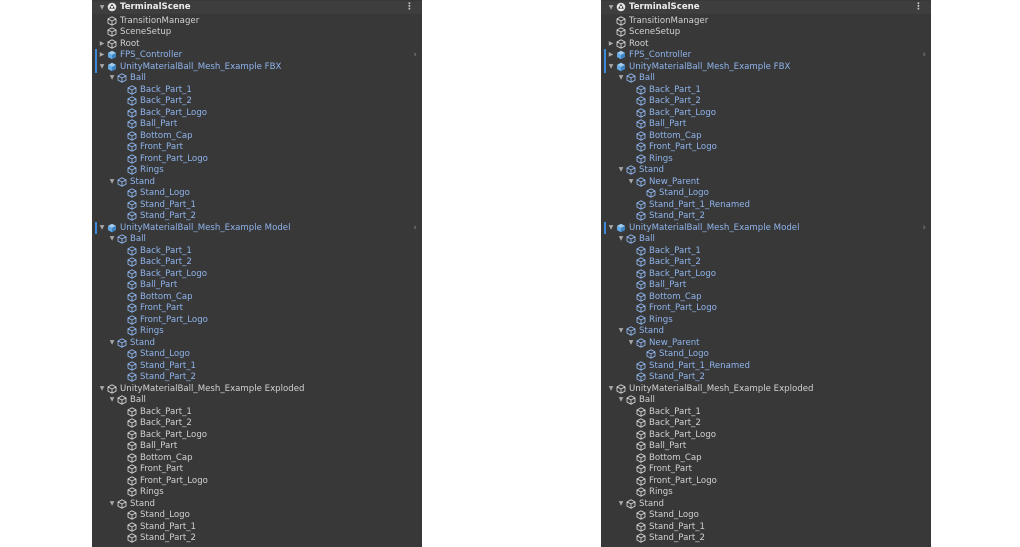 The width and height of the screenshot is (1020, 547). Describe the element at coordinates (257, 32) in the screenshot. I see `hierarchy-row: SceneSetup` at that location.